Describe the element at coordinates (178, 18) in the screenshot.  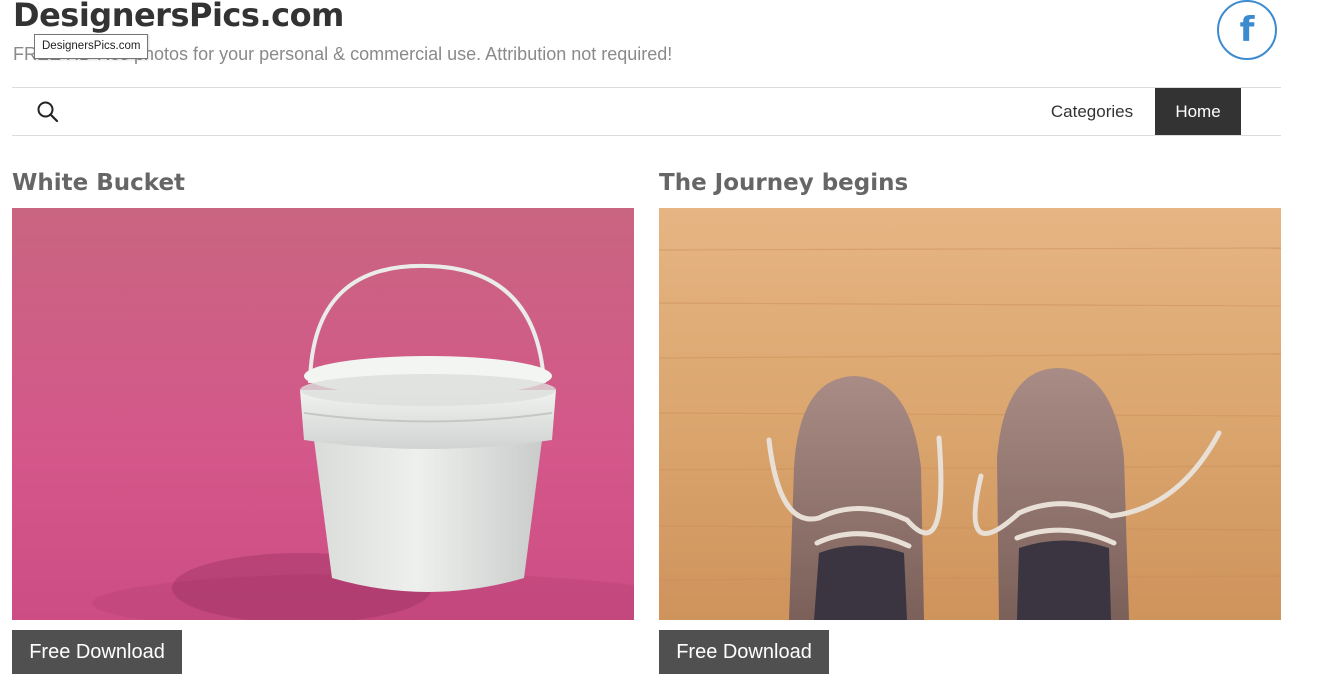
I see `site-title: DesignersPics.com` at that location.